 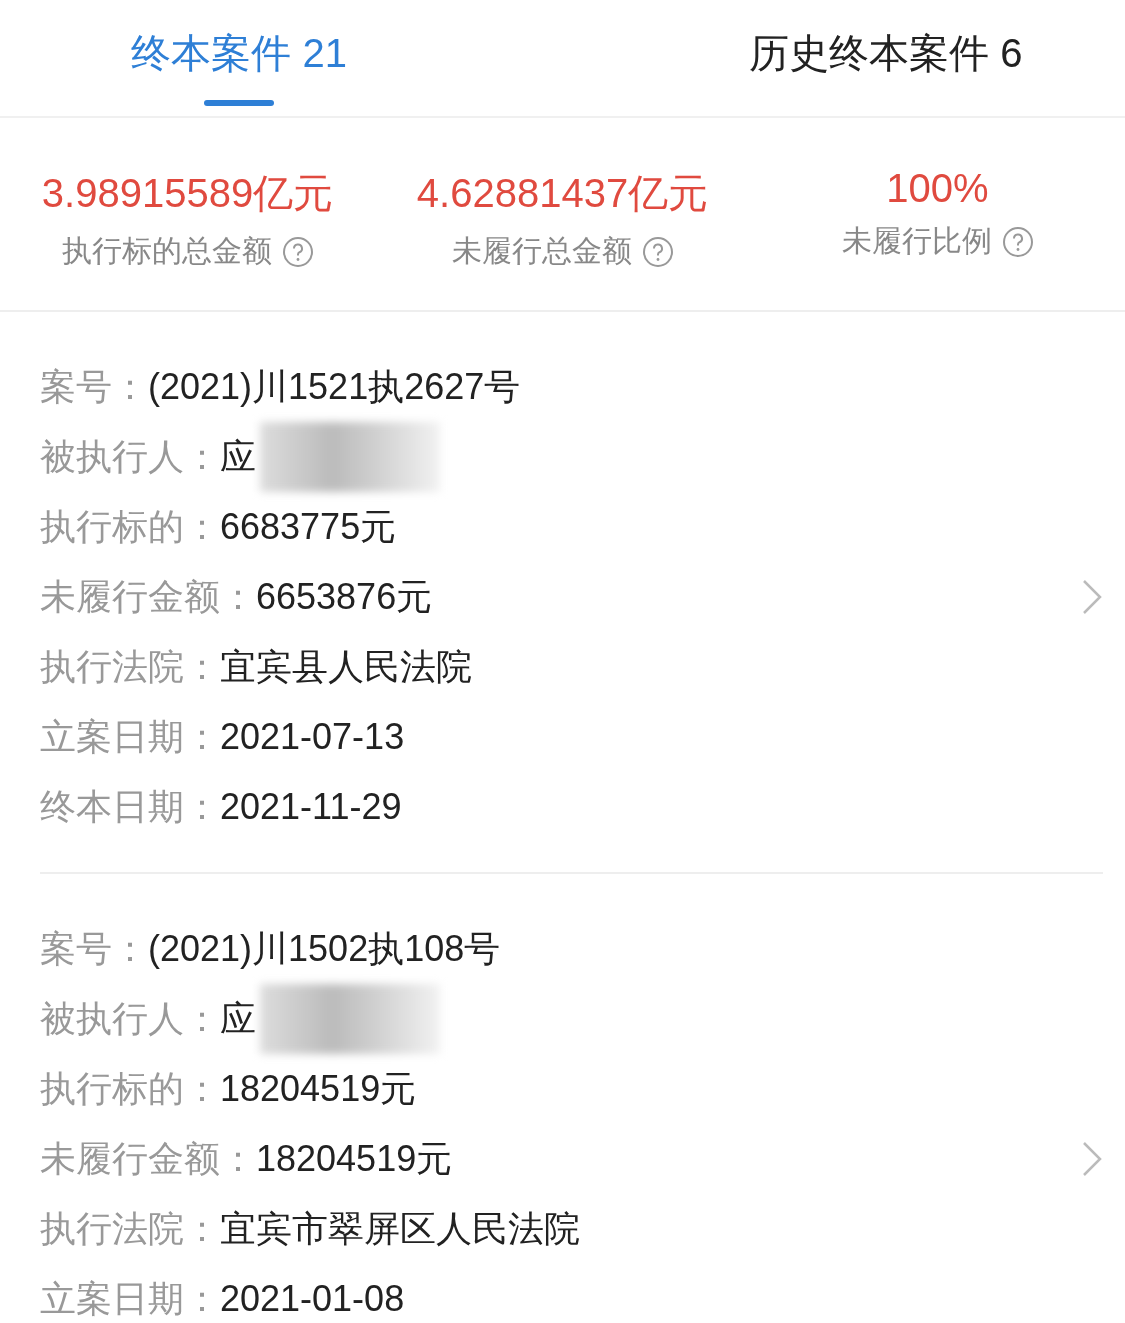 I want to click on tab: 终本案件 21, so click(x=281, y=58).